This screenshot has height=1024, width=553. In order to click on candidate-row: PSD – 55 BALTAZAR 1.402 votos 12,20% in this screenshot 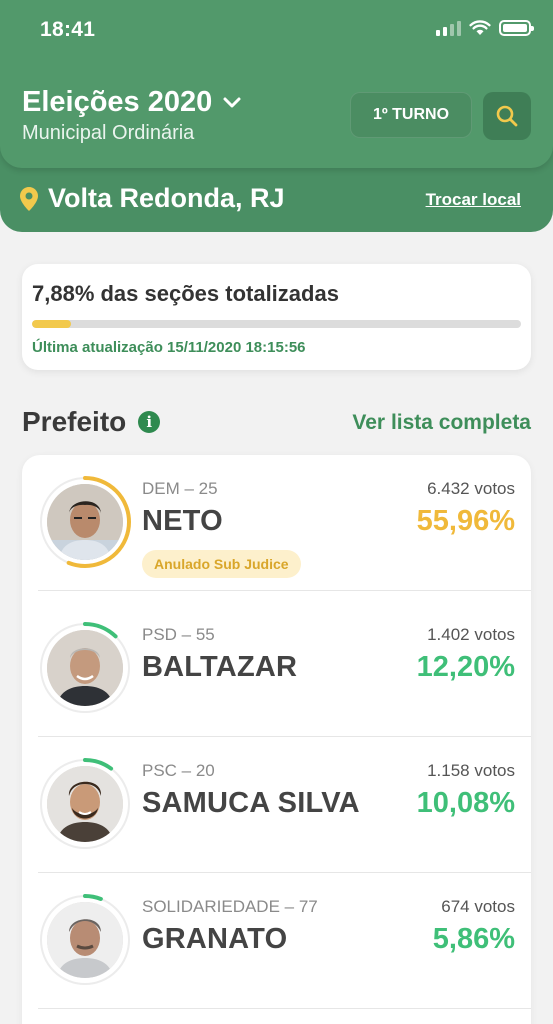, I will do `click(276, 669)`.